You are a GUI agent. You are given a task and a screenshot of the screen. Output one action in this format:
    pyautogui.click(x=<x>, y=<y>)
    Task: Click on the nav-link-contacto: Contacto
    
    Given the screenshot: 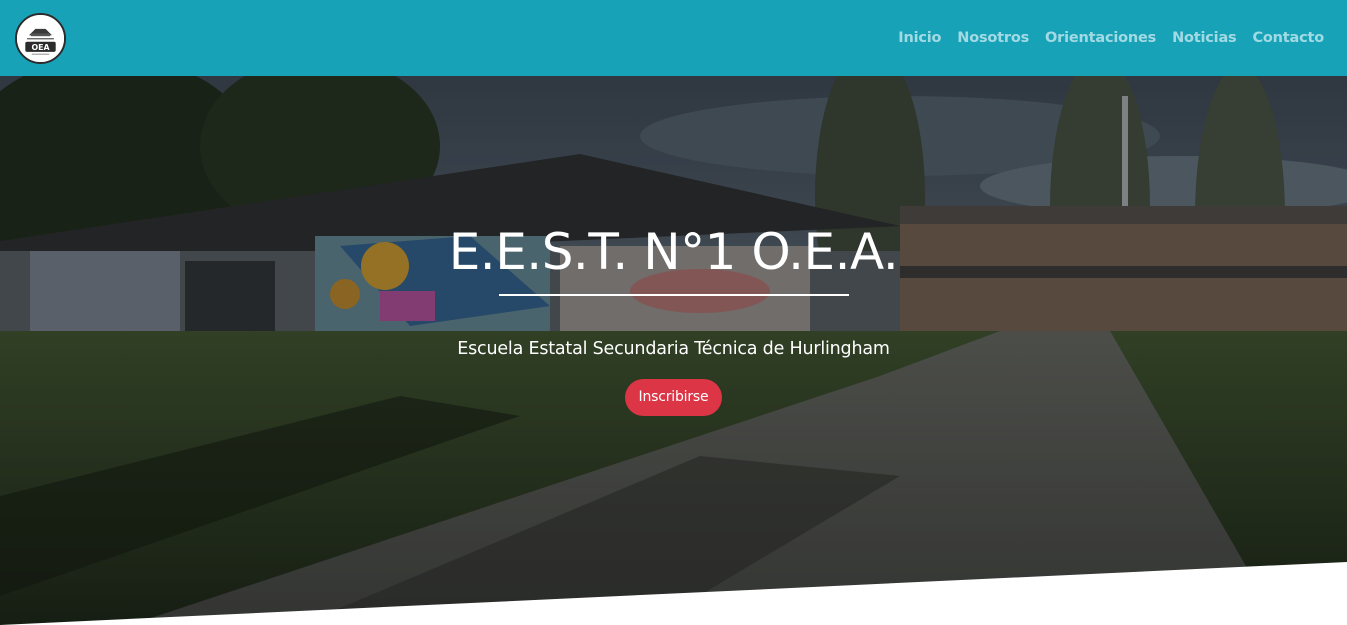 What is the action you would take?
    pyautogui.click(x=1288, y=38)
    